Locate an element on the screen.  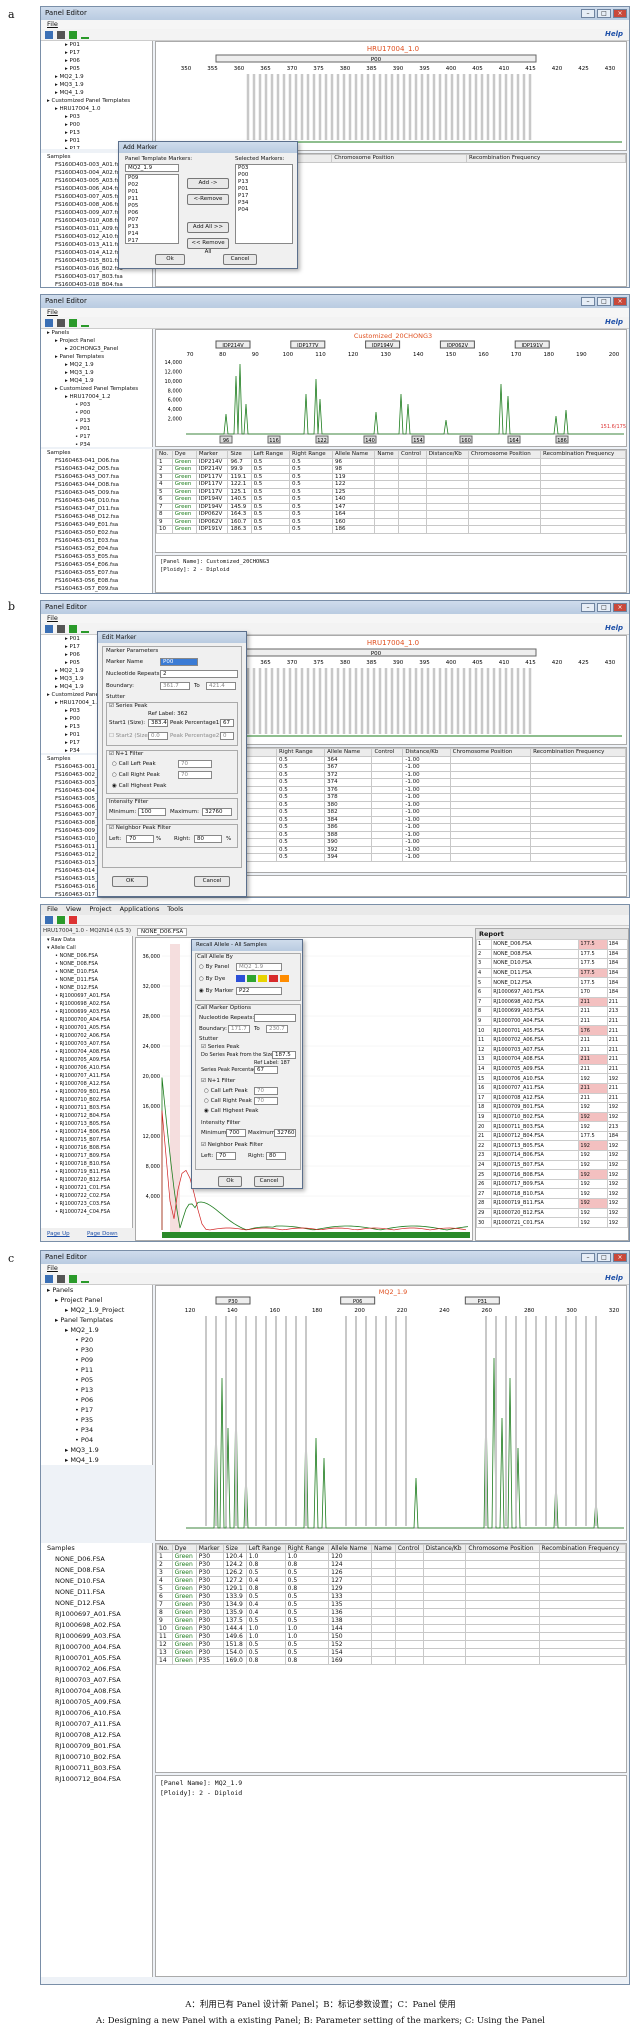
column-header: Allele Name is located at coordinates (348, 752).